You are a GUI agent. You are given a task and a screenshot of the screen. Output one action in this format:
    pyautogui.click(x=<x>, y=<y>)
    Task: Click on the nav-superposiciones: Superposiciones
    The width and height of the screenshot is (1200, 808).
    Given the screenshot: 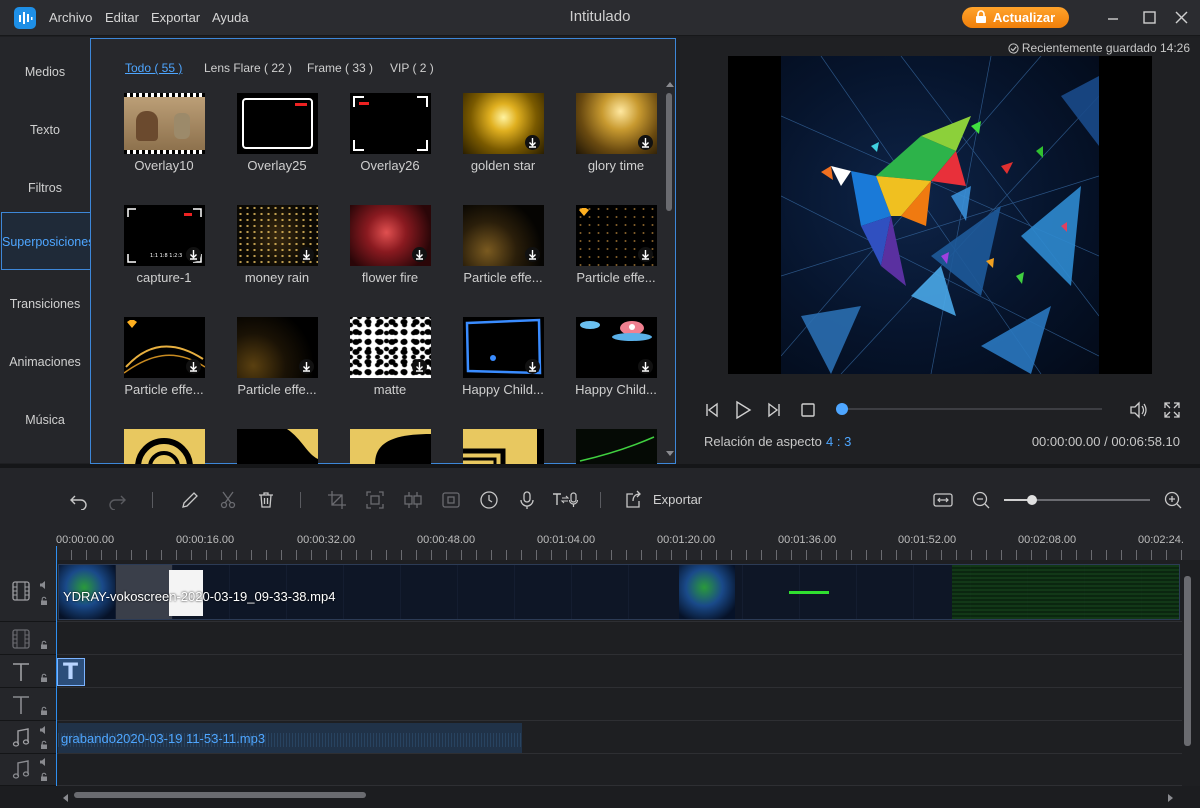 What is the action you would take?
    pyautogui.click(x=47, y=241)
    